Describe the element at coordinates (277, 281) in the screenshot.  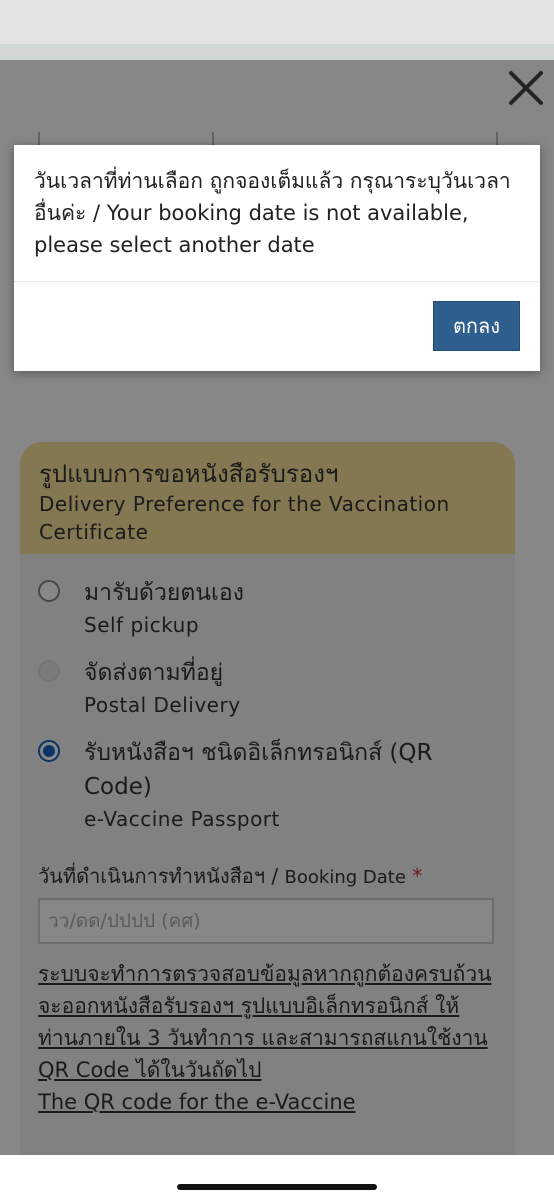
I see `dialog-separator` at that location.